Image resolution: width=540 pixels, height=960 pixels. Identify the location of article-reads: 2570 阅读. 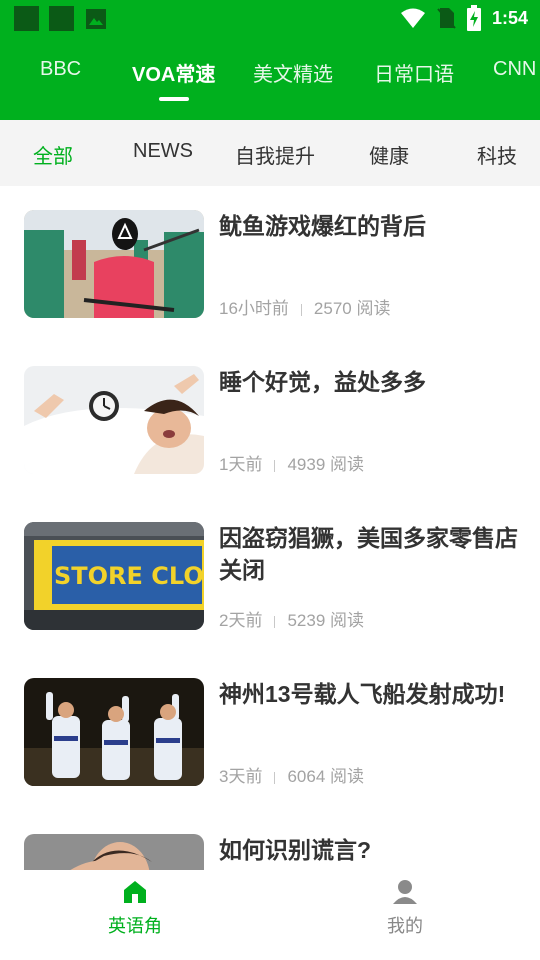
(352, 308).